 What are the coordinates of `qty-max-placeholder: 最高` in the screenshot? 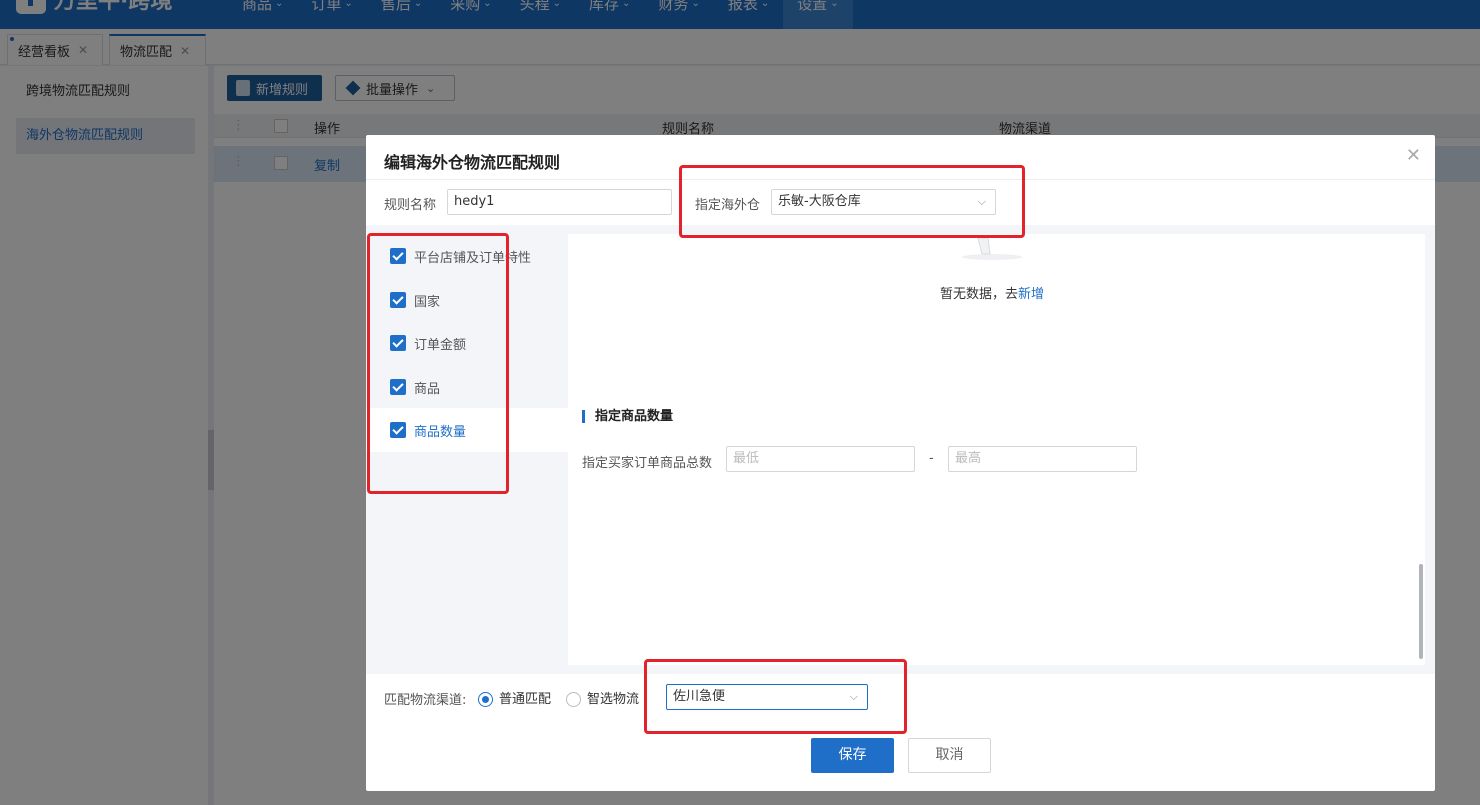 It's located at (968, 458).